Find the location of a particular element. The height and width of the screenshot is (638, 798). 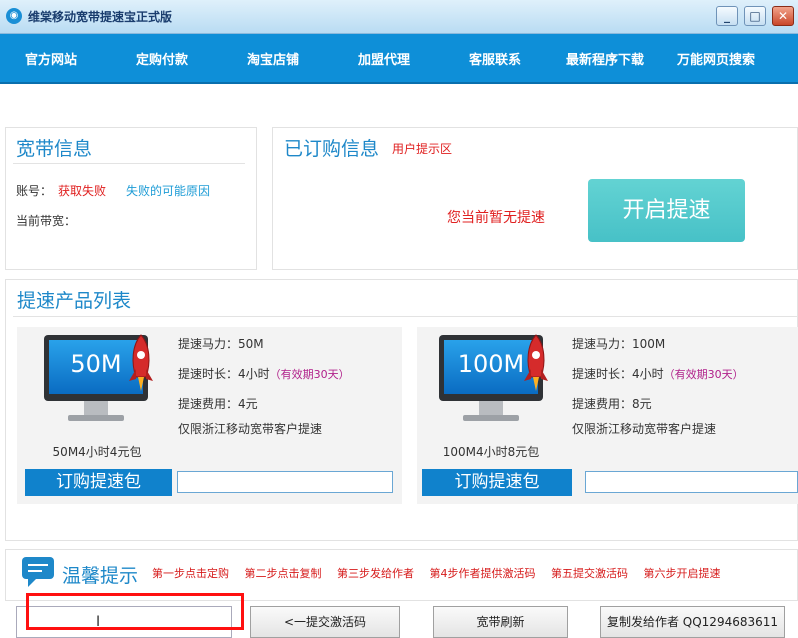

start-speedup-button: 开启提速 is located at coordinates (666, 210).